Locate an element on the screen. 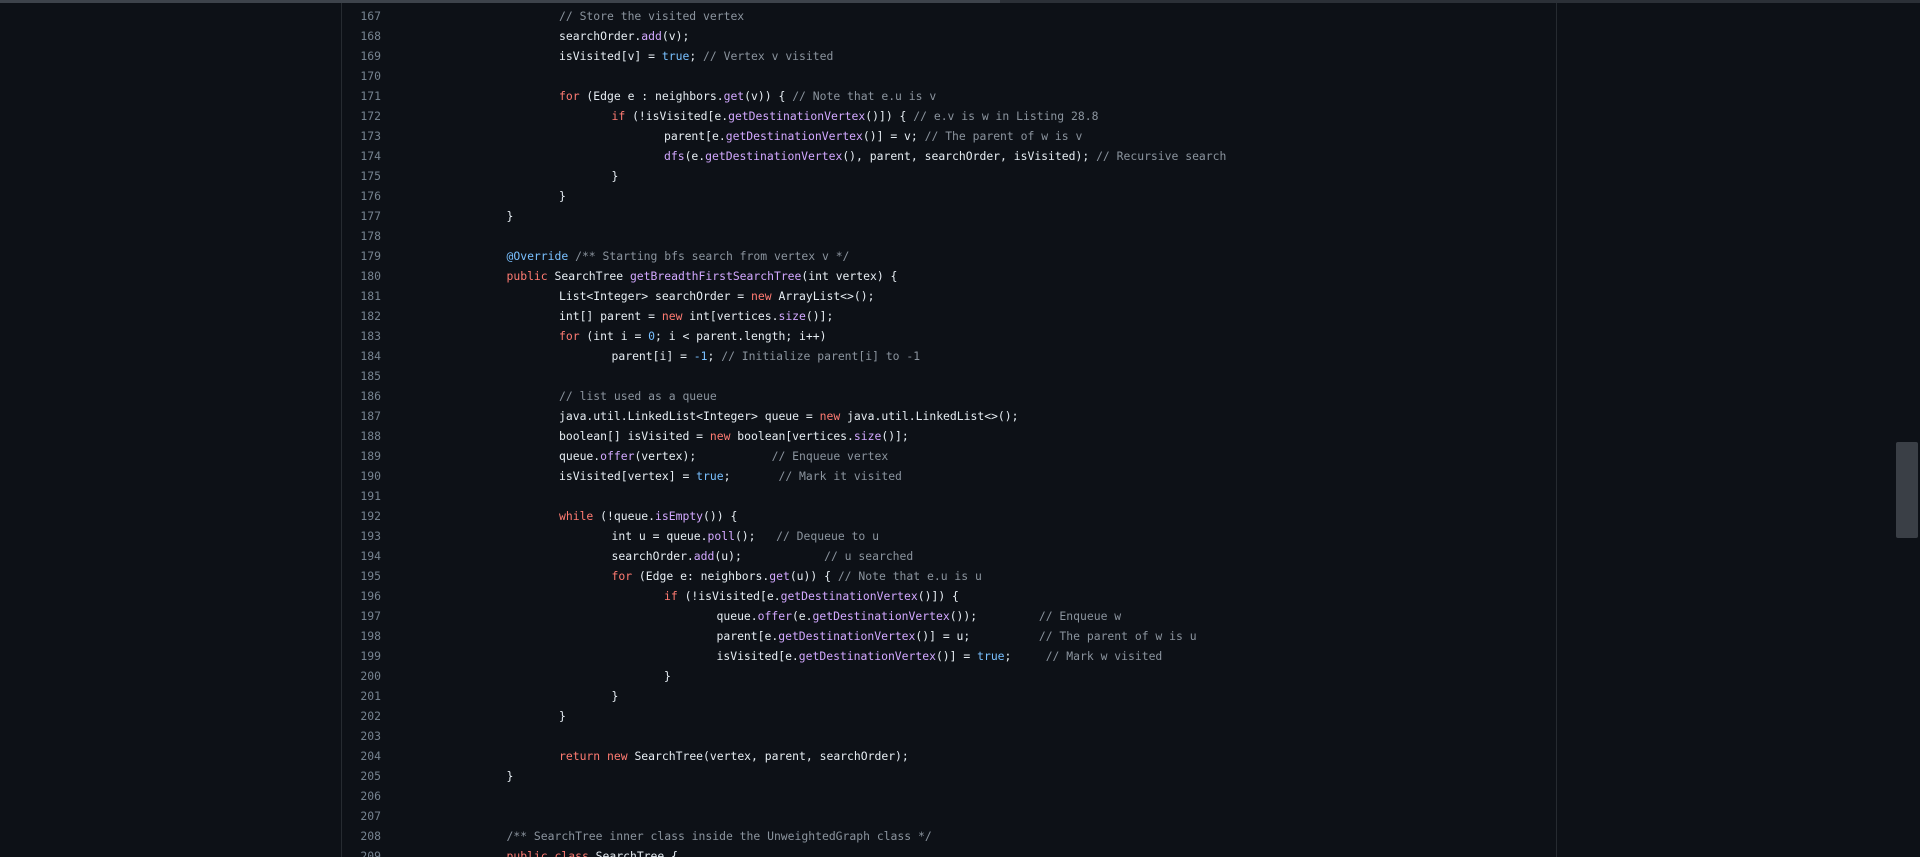 The height and width of the screenshot is (857, 1920). code-line: 206 is located at coordinates (949, 796).